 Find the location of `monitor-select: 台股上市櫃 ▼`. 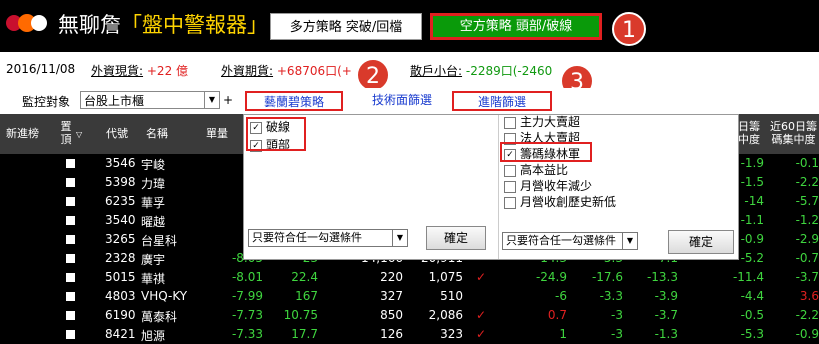

monitor-select: 台股上市櫃 ▼ is located at coordinates (150, 100).